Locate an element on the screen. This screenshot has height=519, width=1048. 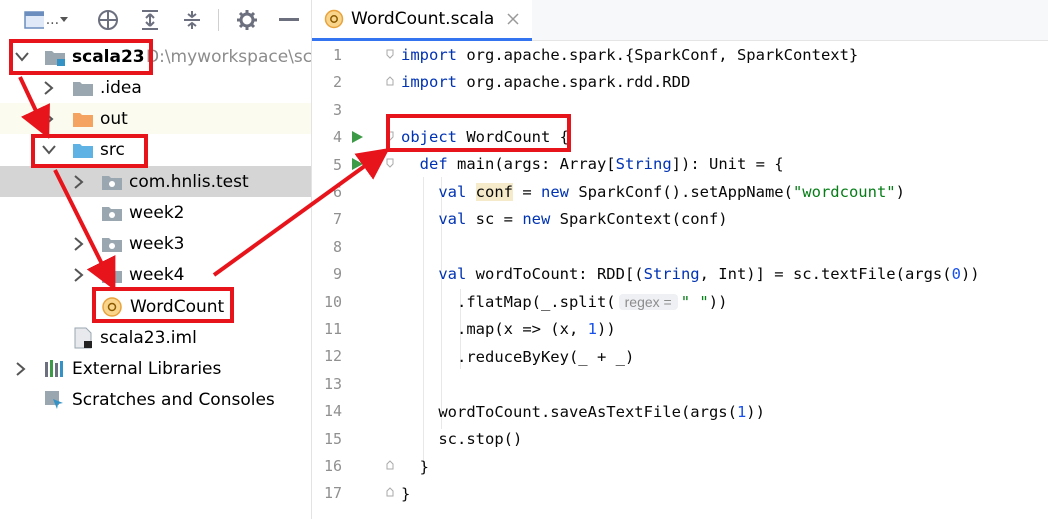
code-line-14: wordToCount.saveAsTextFile(args(1)) is located at coordinates (583, 412).